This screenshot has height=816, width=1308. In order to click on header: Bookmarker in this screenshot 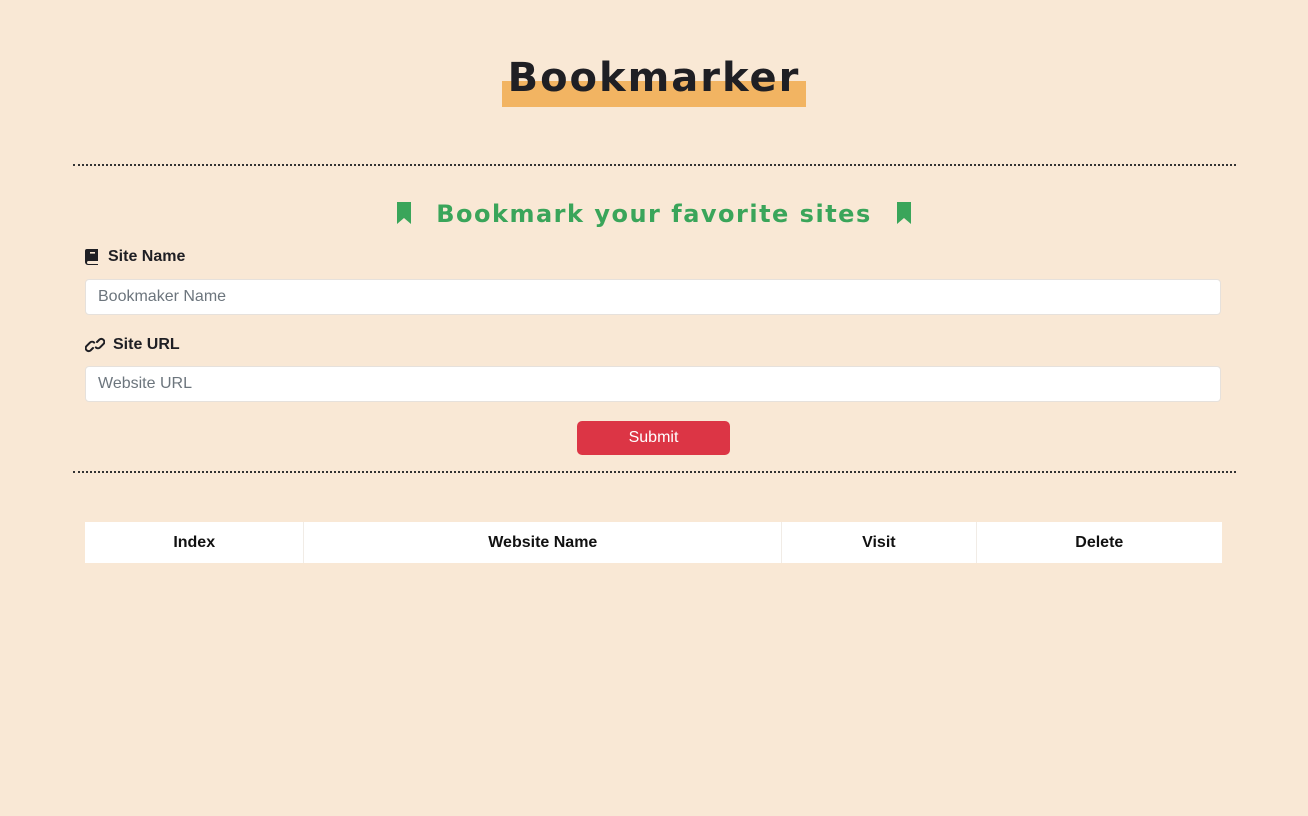, I will do `click(654, 79)`.